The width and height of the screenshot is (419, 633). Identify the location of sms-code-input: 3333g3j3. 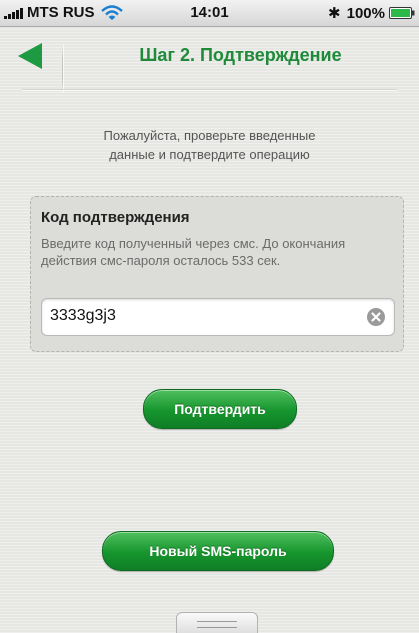
(218, 317).